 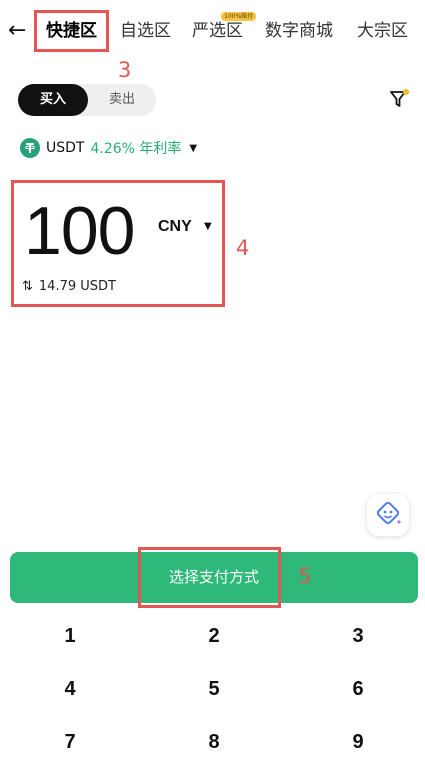 What do you see at coordinates (358, 636) in the screenshot?
I see `keypad-key-3: 3` at bounding box center [358, 636].